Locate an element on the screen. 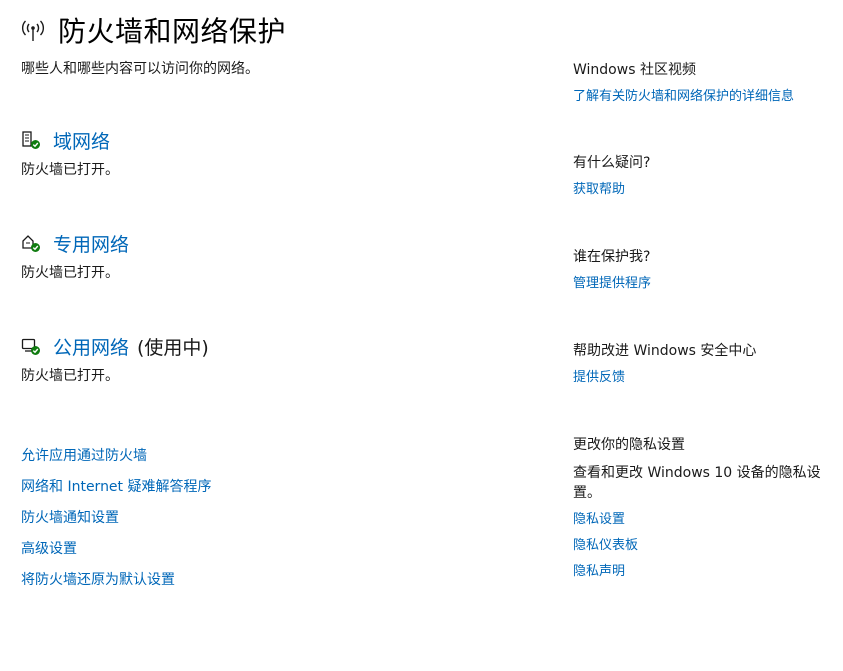  privacy-settings-link: 隐私设置 is located at coordinates (698, 519).